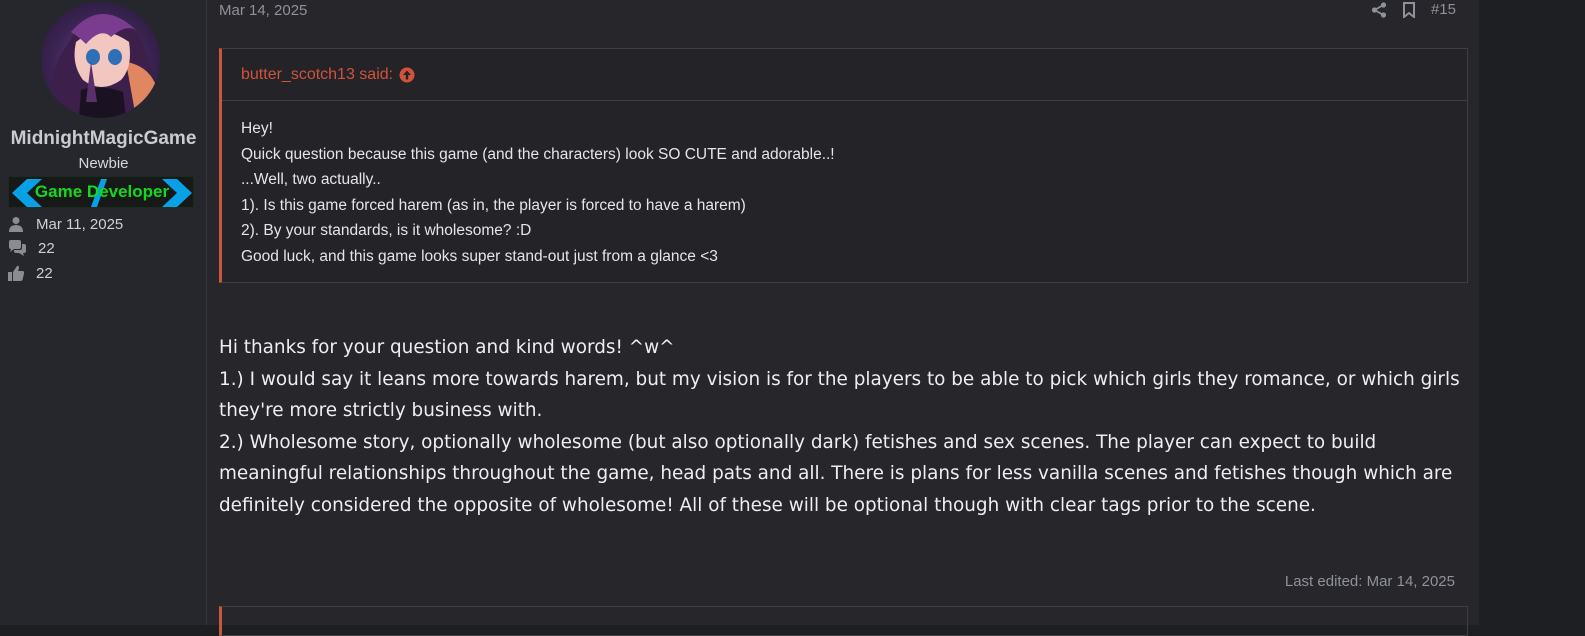 Image resolution: width=1585 pixels, height=636 pixels. I want to click on share-button, so click(1379, 9).